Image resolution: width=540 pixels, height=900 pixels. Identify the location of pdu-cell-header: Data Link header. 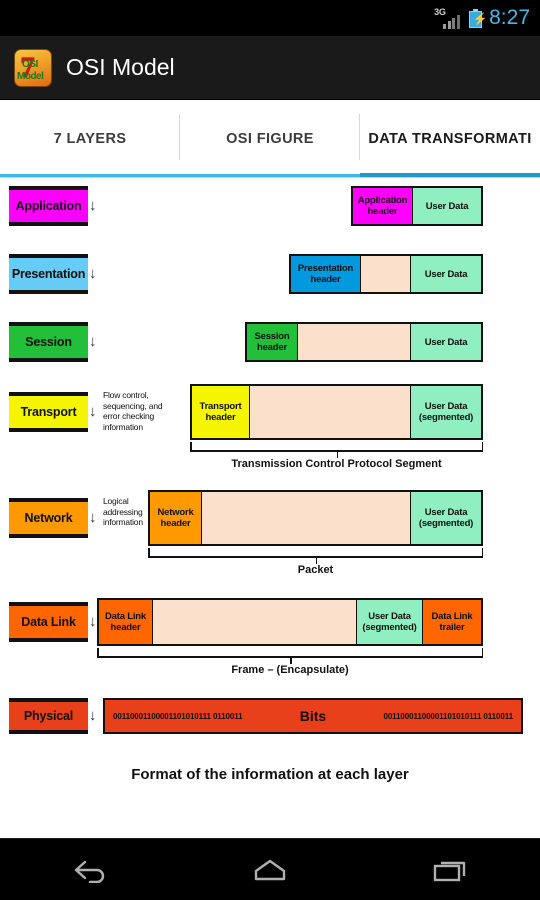
(126, 622).